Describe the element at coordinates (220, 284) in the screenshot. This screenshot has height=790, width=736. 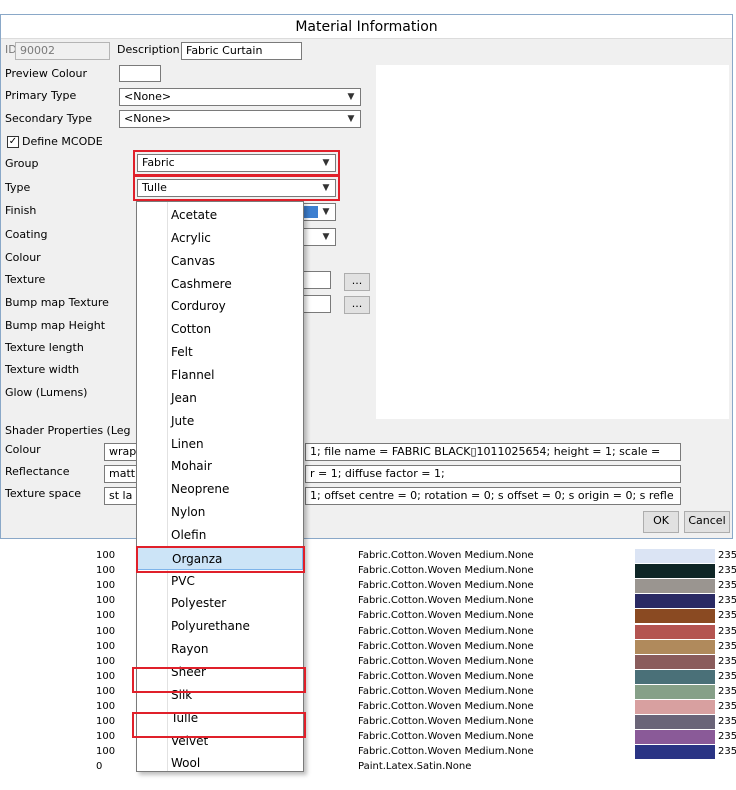
I see `dropdown-item-cashmere: Cashmere` at that location.